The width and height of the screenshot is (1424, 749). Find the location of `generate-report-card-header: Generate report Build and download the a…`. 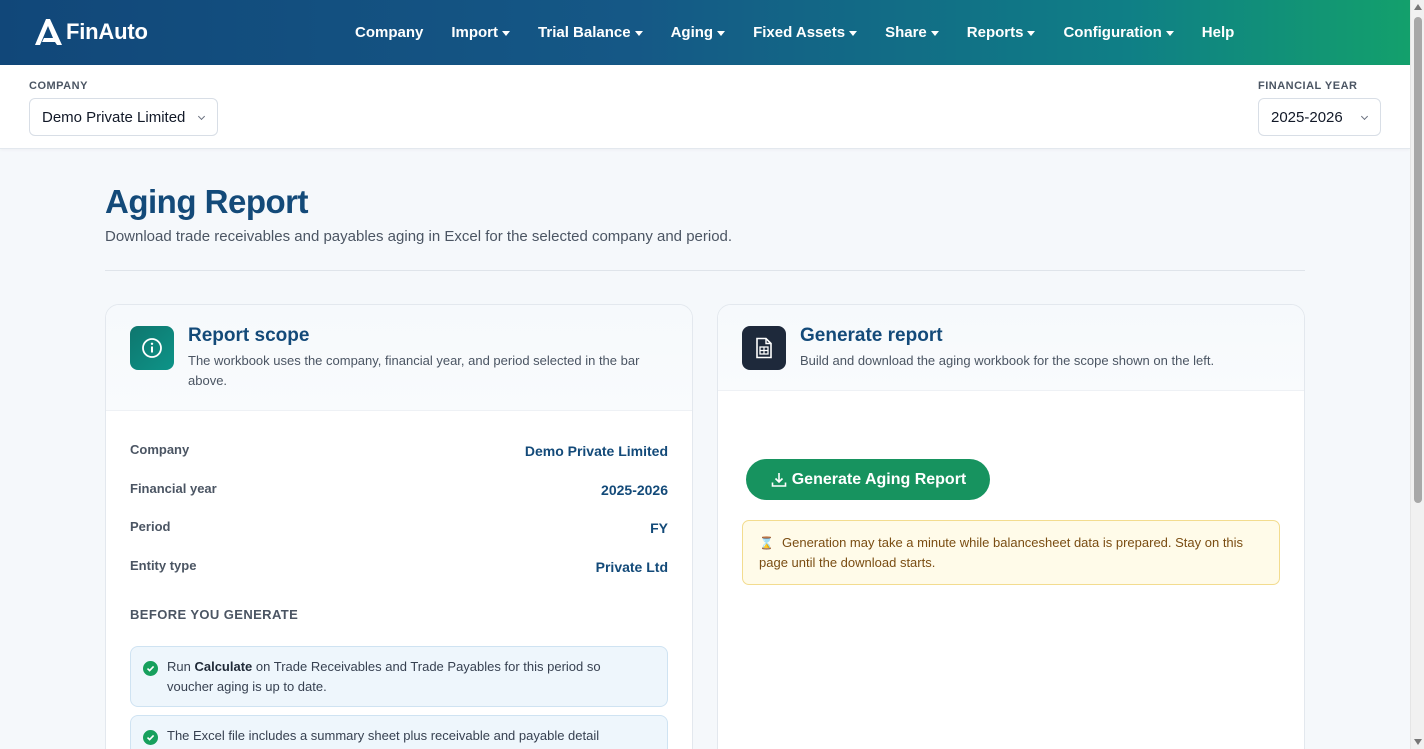

generate-report-card-header: Generate report Build and download the a… is located at coordinates (1011, 348).